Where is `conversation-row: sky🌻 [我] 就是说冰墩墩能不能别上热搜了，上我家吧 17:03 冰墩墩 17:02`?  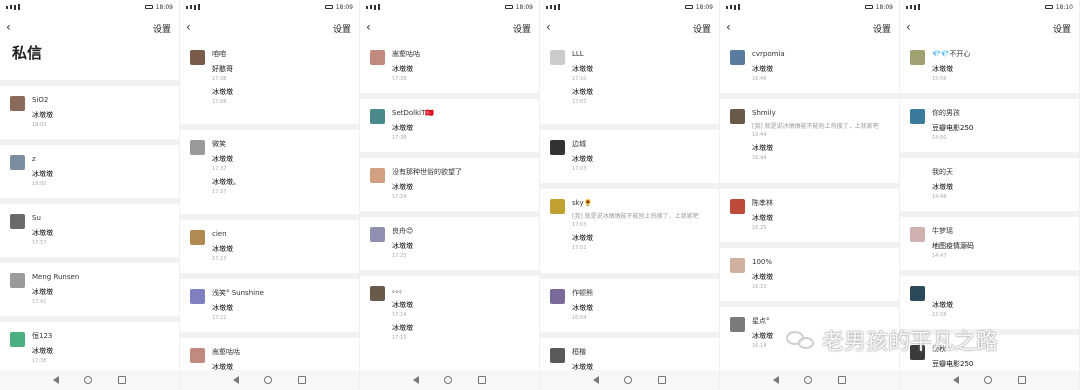
conversation-row: sky🌻 [我] 就是说冰墩墩能不能别上热搜了，上我家吧 17:03 冰墩墩 17:02 is located at coordinates (629, 231).